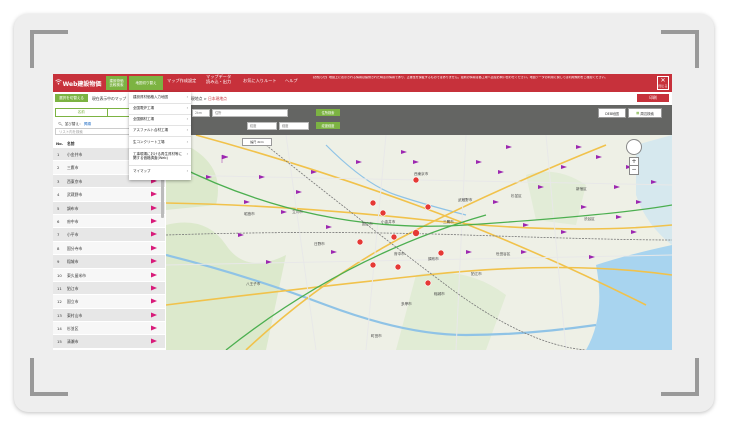  Describe the element at coordinates (634, 170) in the screenshot. I see `zoom-out-button: −` at that location.